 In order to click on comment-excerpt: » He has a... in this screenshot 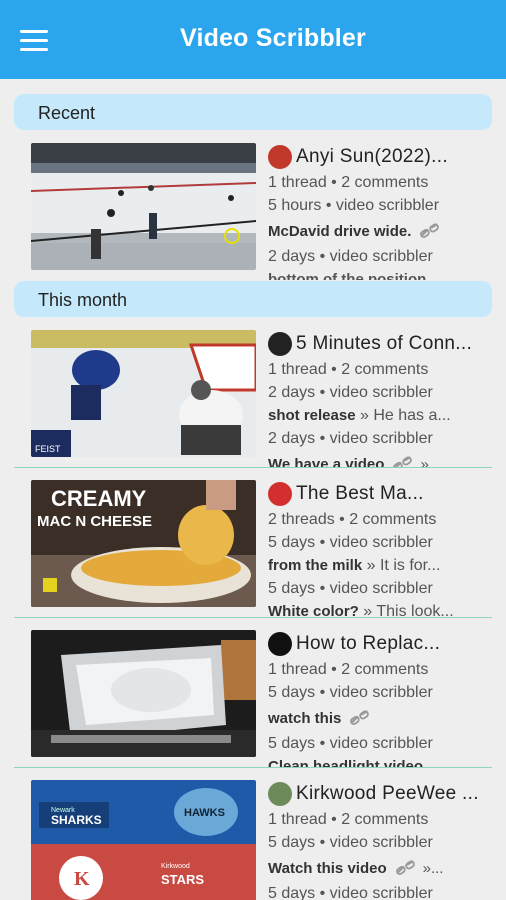, I will do `click(405, 415)`.